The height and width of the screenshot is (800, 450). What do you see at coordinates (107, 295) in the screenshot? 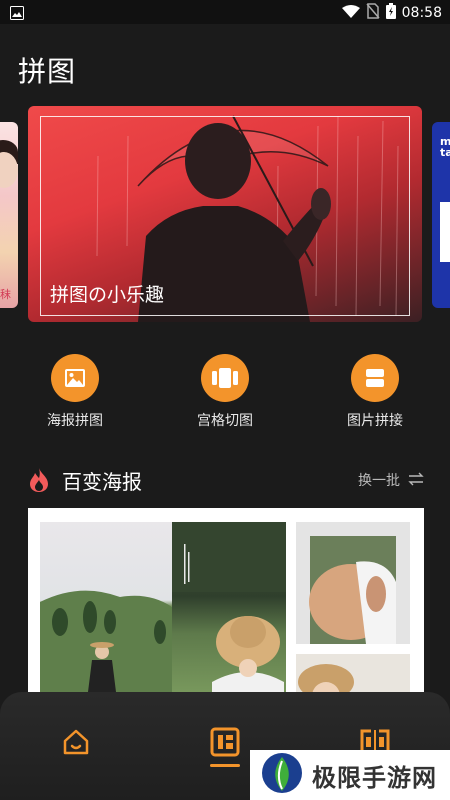
I see `banner-caption: 拼图の小乐趣` at bounding box center [107, 295].